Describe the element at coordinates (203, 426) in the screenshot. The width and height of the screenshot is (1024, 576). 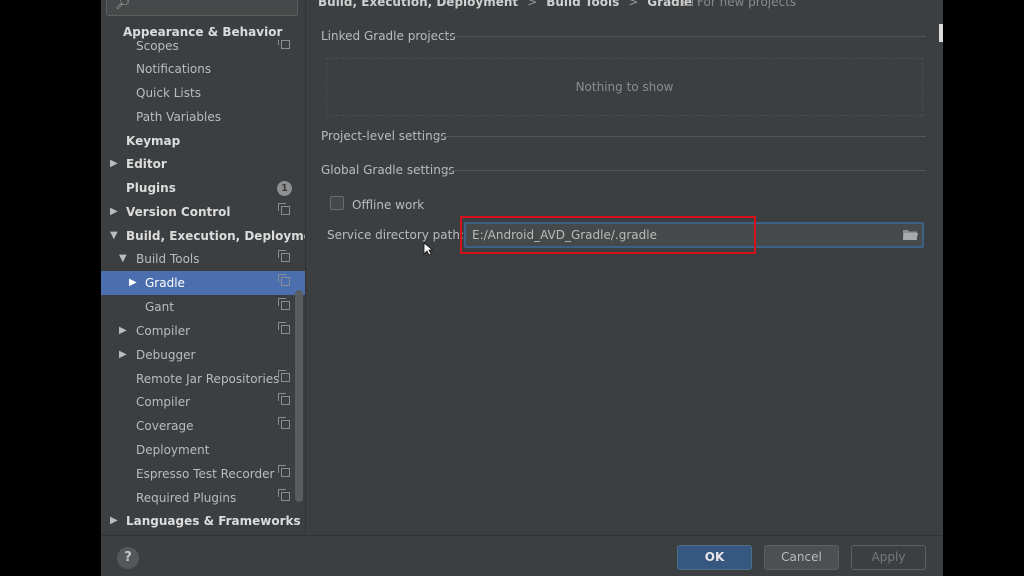
I see `sidebar-item-coverage: Coverage` at that location.